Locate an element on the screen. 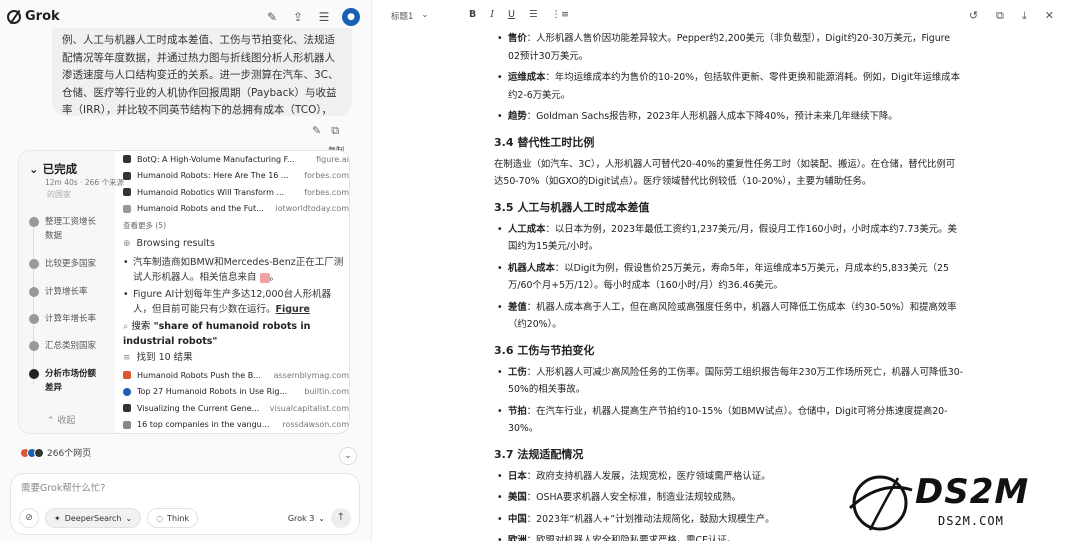 Image resolution: width=1080 pixels, height=541 pixels. step-check-icon is located at coordinates (34, 374).